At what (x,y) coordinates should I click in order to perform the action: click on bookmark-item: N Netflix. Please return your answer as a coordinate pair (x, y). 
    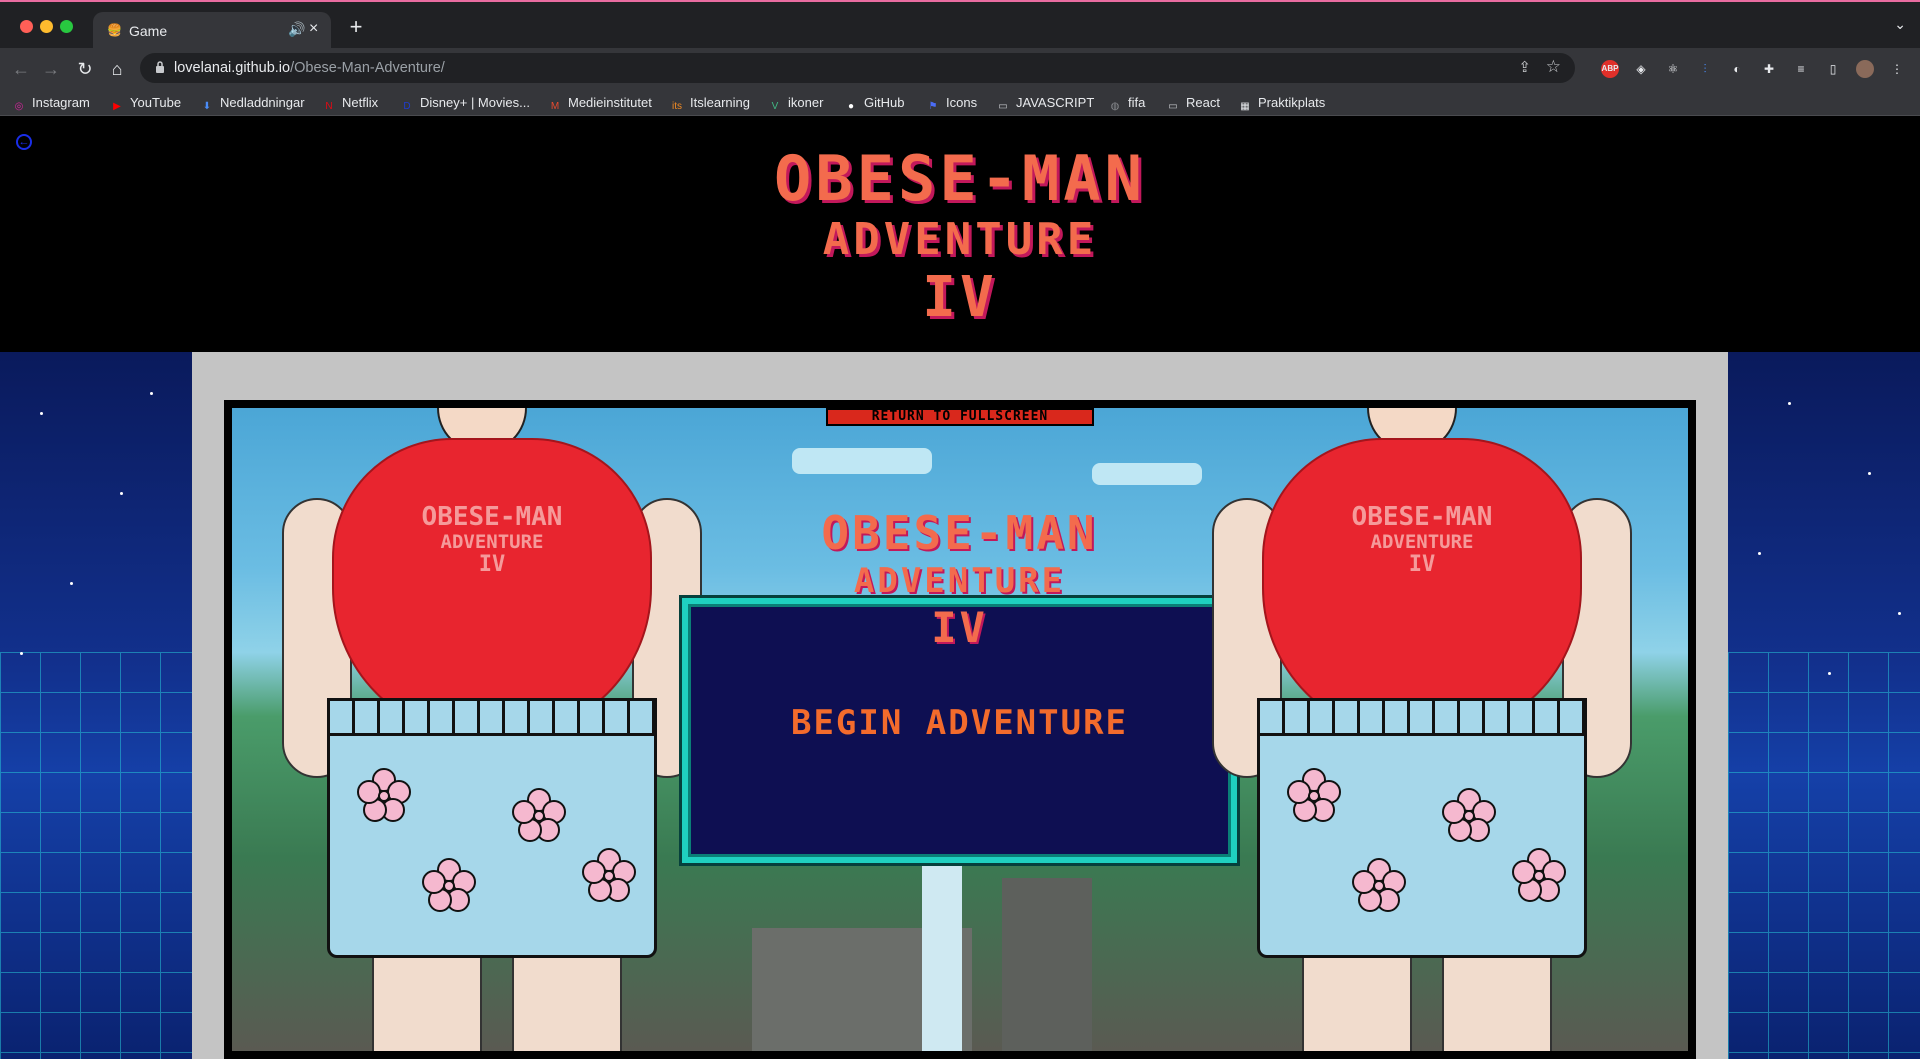
    Looking at the image, I should click on (350, 103).